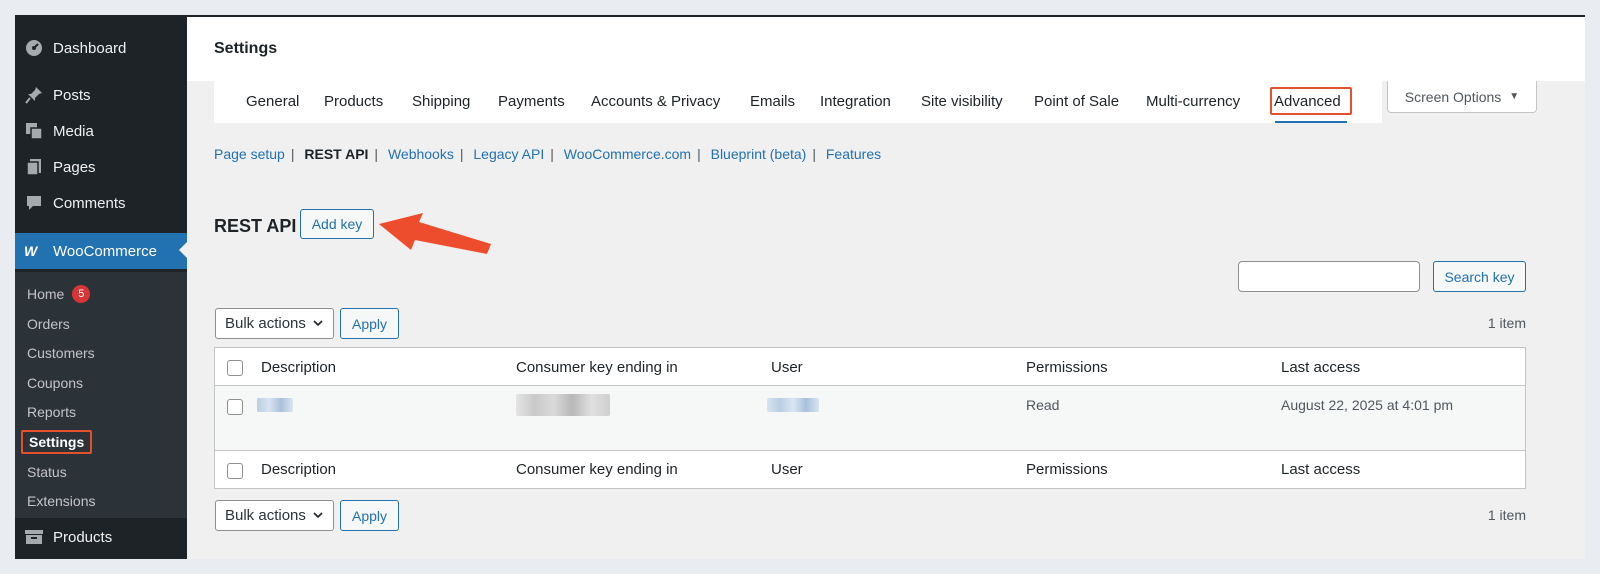 The width and height of the screenshot is (1600, 574). Describe the element at coordinates (855, 101) in the screenshot. I see `tab-integration: Integration` at that location.